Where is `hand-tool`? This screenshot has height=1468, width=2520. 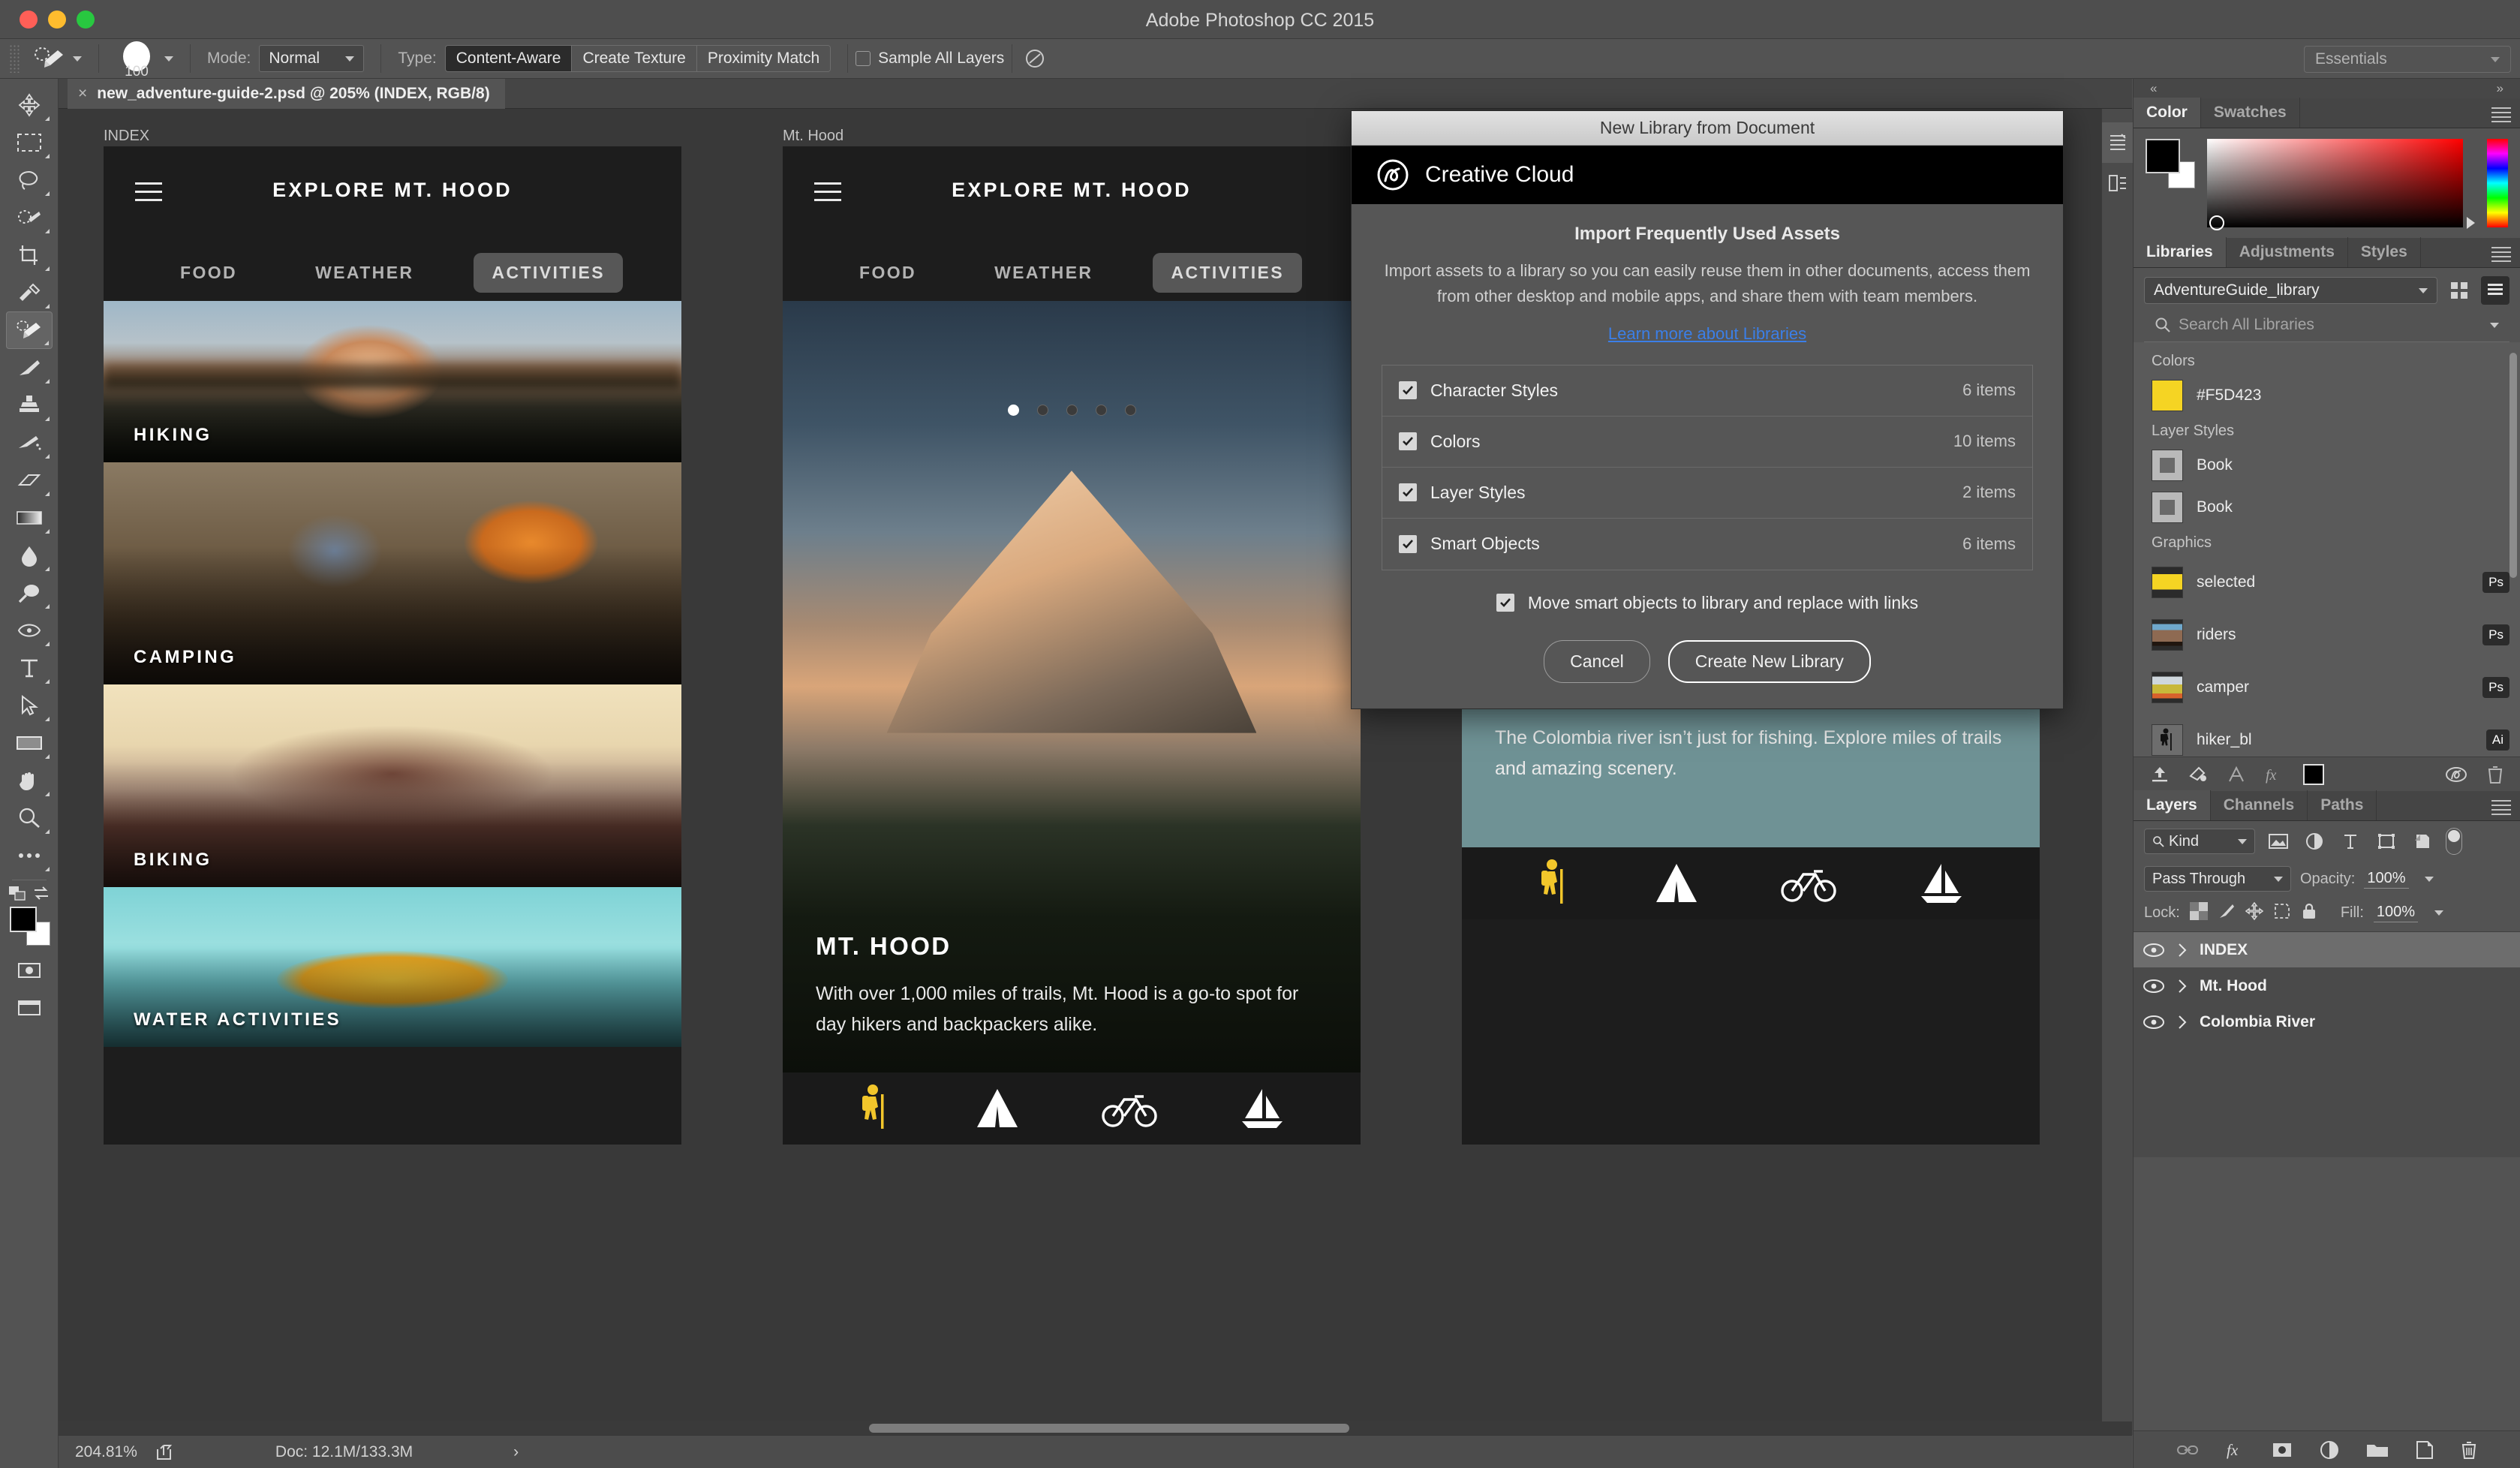
hand-tool is located at coordinates (29, 780).